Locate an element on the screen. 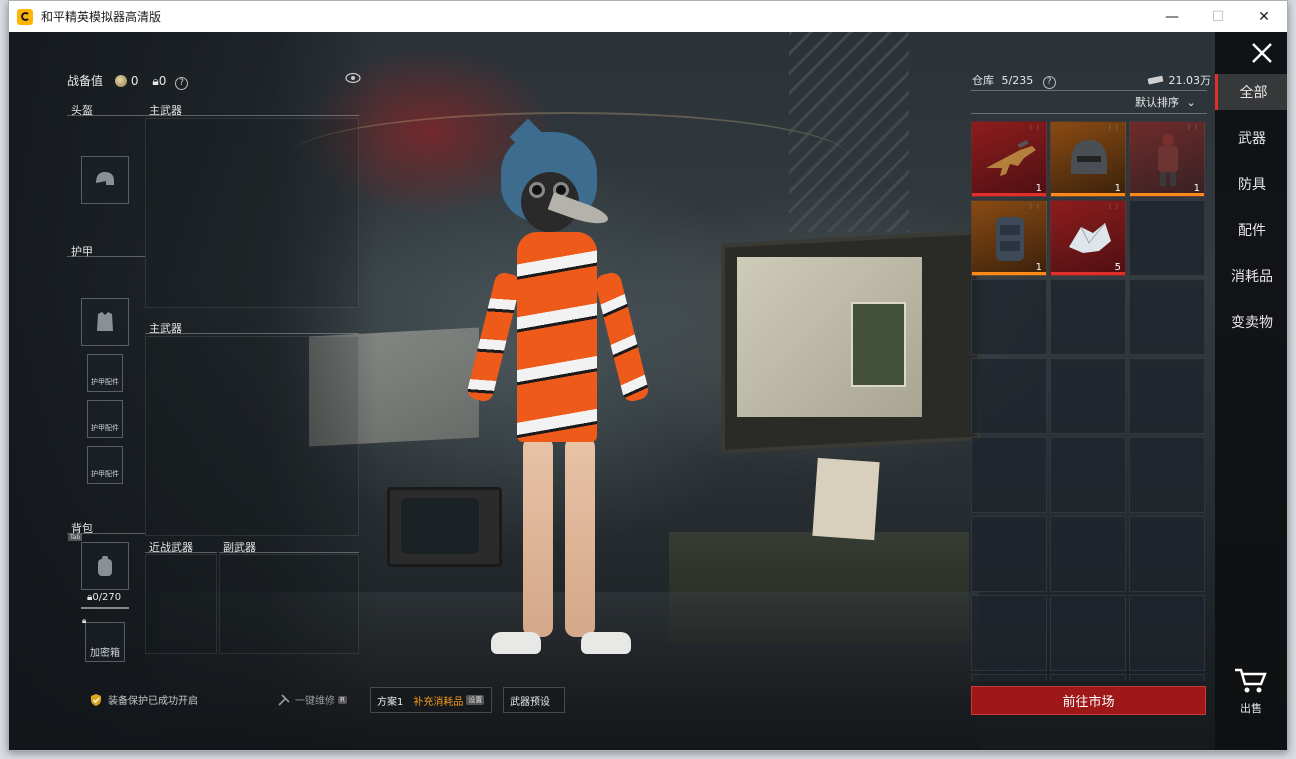 Image resolution: width=1296 pixels, height=759 pixels. window-title: 和平精英模拟器高清版 is located at coordinates (101, 17).